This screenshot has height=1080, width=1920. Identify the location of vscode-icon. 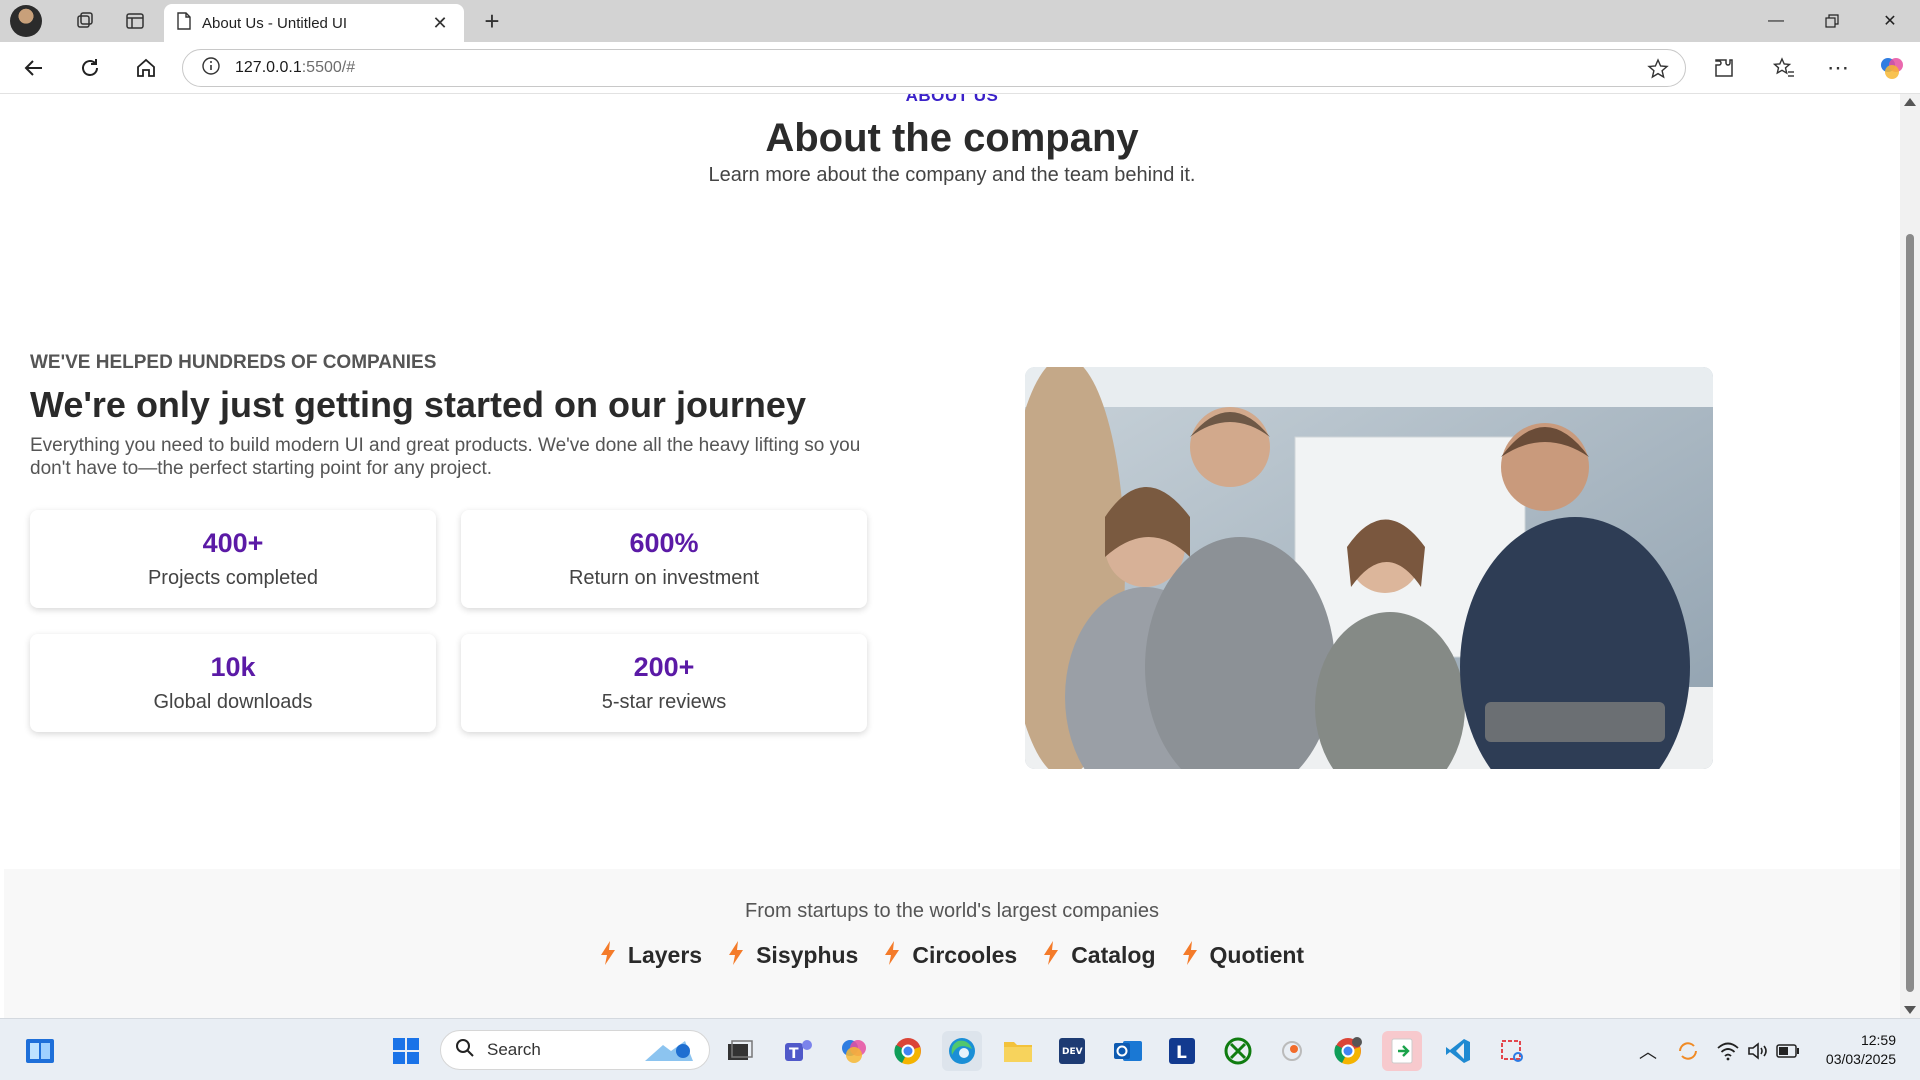
(1458, 1051).